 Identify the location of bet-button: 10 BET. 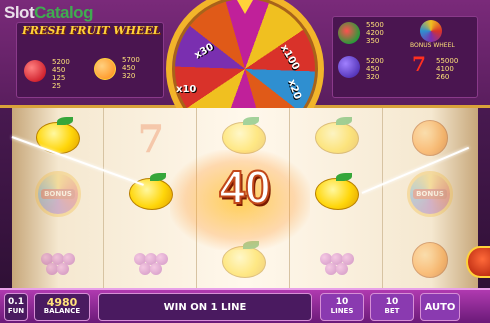
(392, 307).